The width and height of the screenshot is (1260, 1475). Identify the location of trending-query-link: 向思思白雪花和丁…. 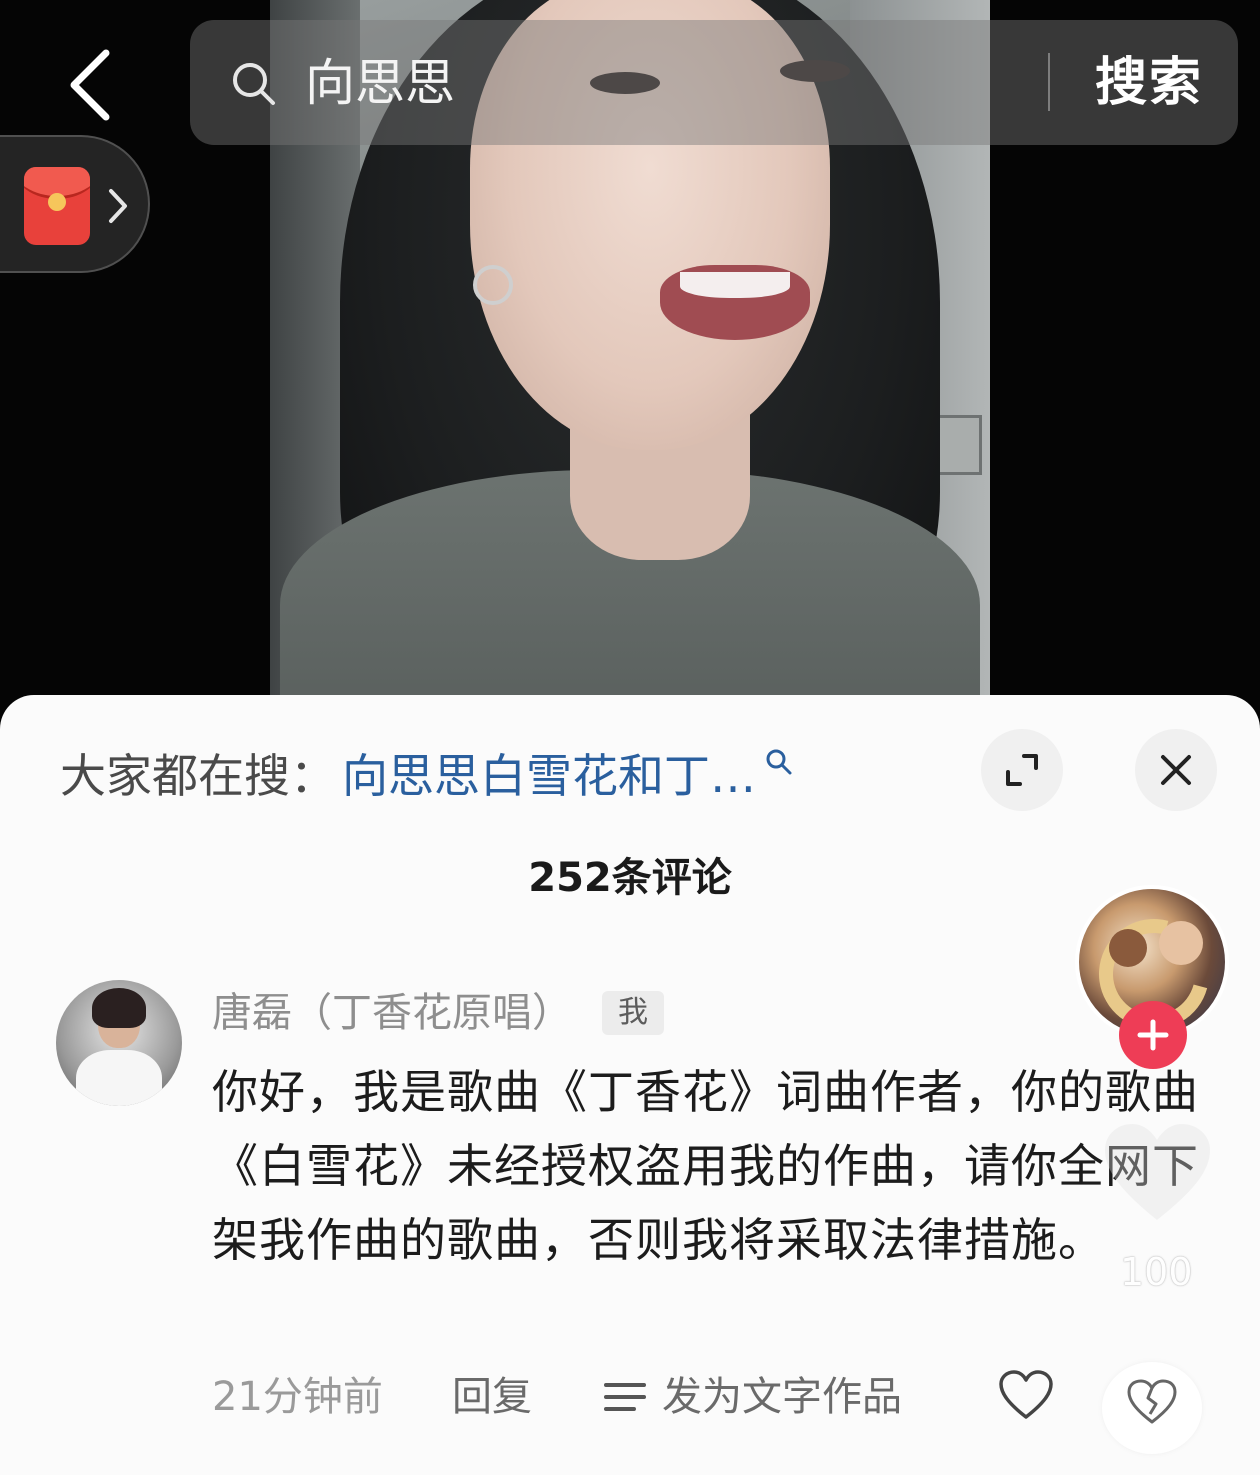
(549, 773).